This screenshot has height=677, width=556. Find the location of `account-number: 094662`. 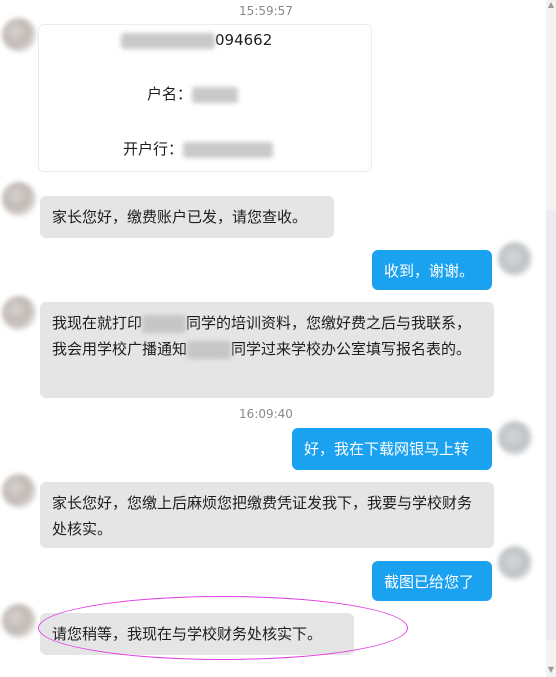

account-number: 094662 is located at coordinates (196, 40).